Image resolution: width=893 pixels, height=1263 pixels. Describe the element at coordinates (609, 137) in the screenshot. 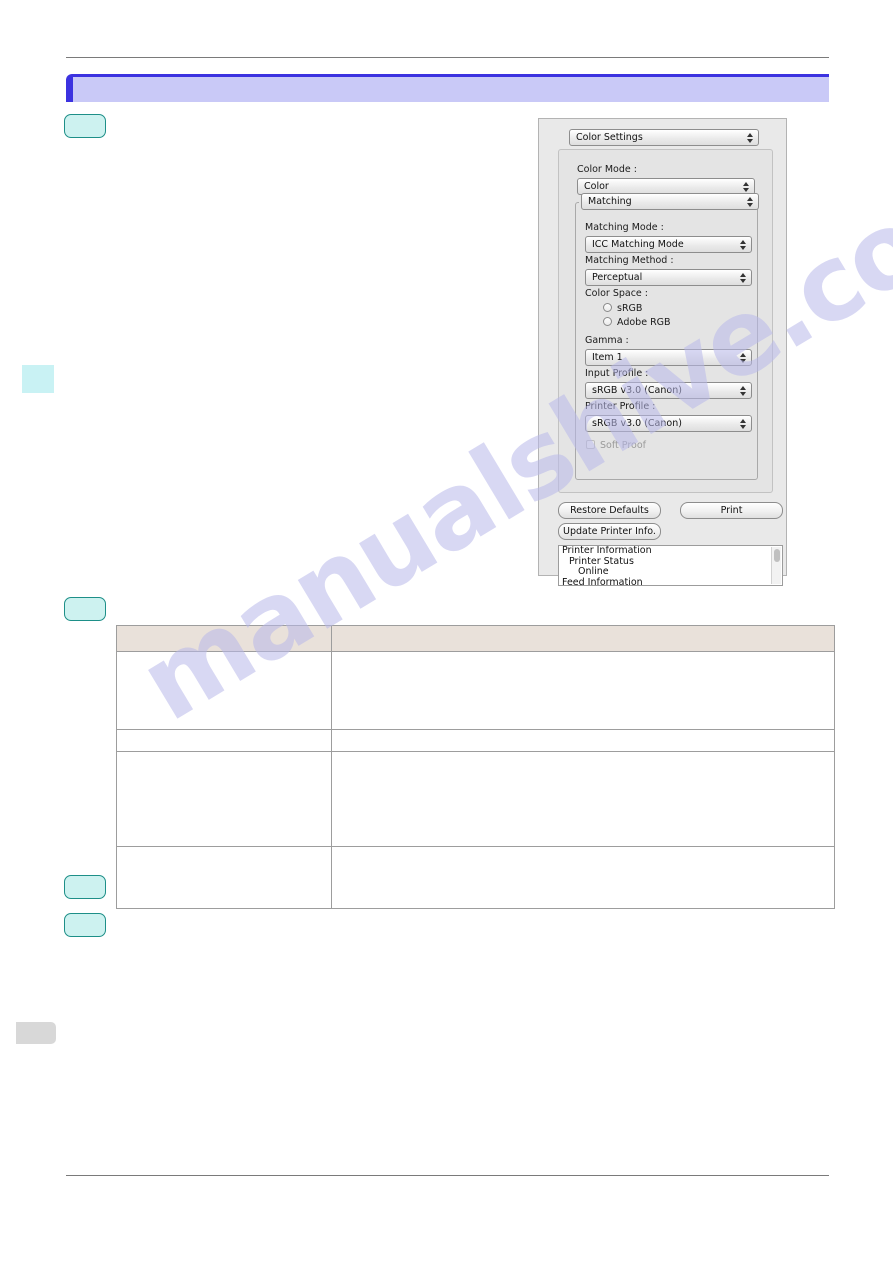

I see `pane-selector-value: Color Settings` at that location.